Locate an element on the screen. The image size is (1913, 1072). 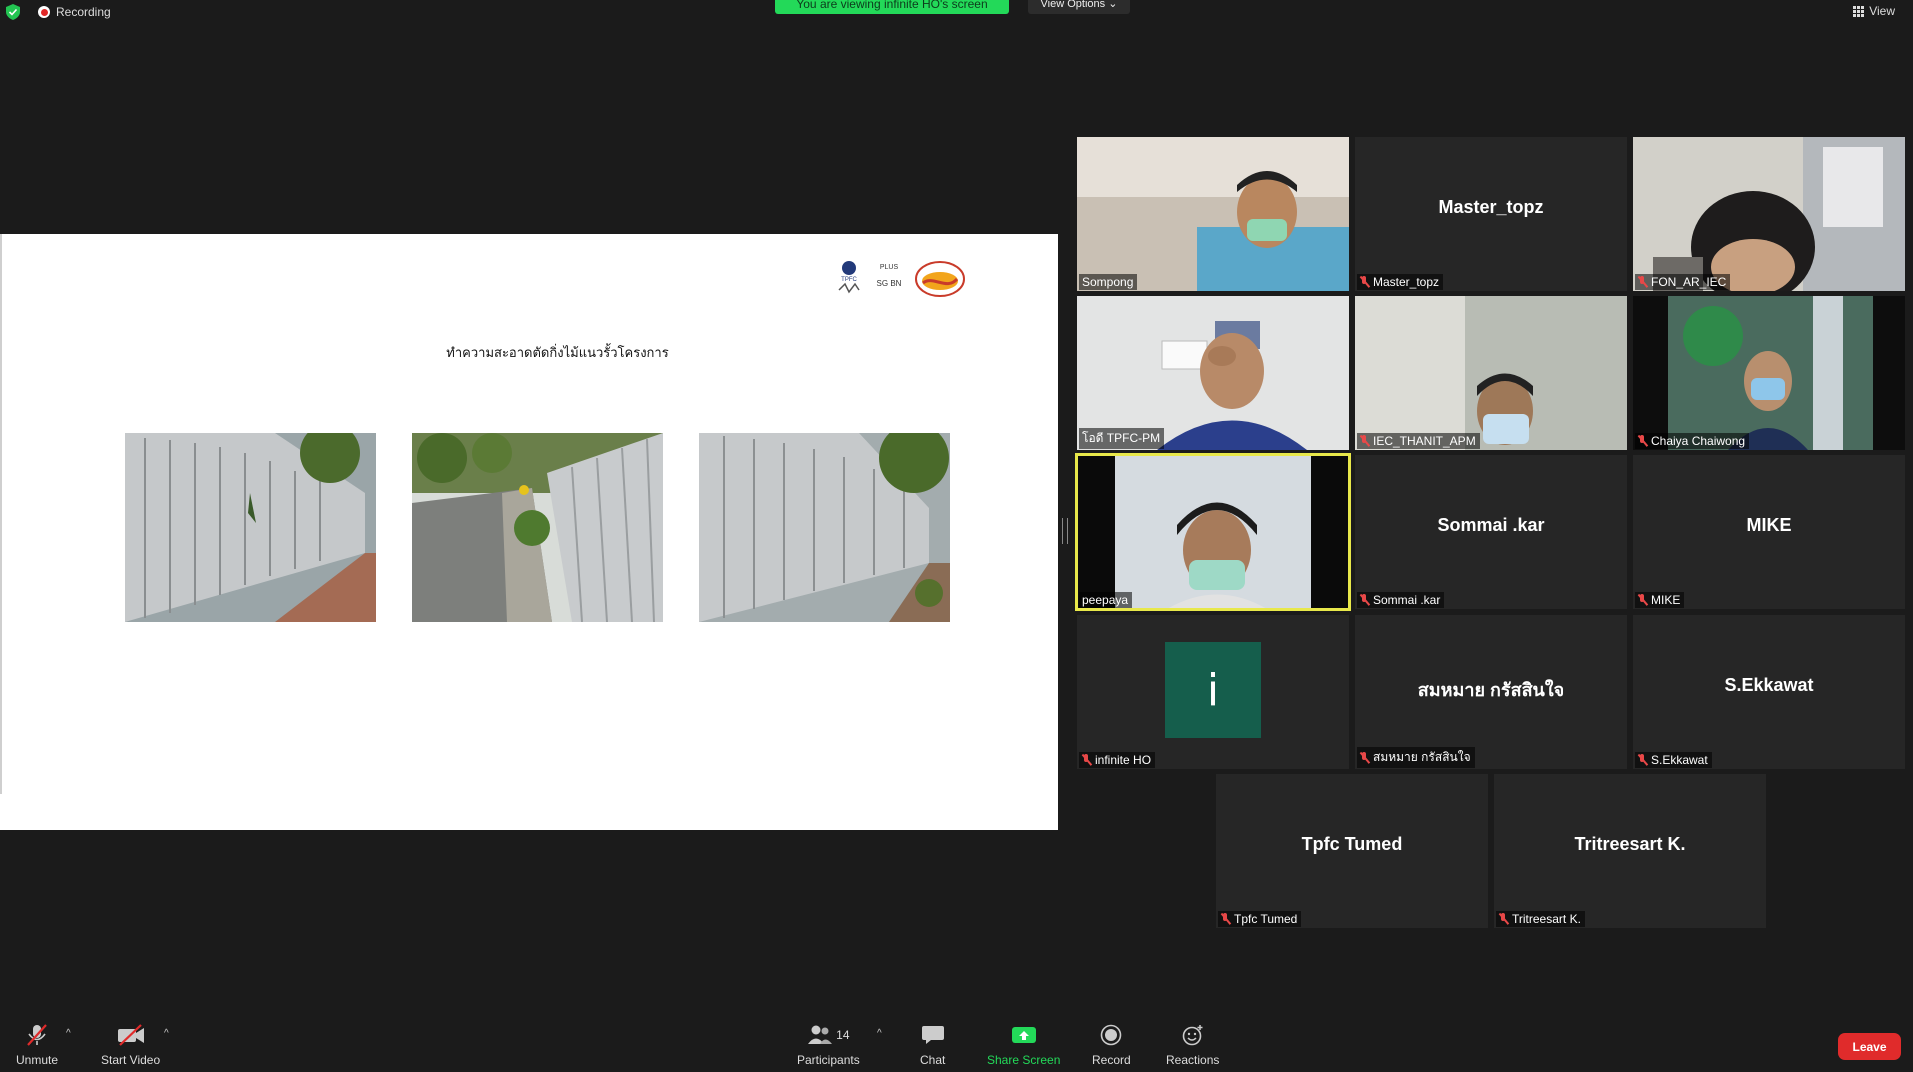
record-button: Record is located at coordinates (1111, 1045).